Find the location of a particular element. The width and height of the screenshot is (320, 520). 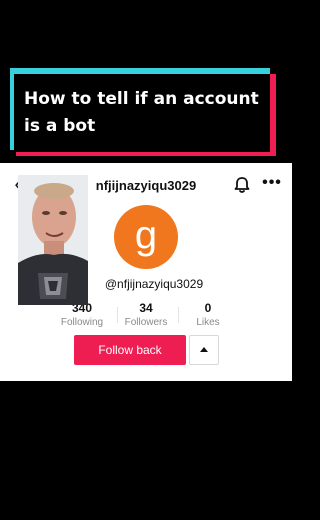

stat-followers-value: 34 is located at coordinates (146, 308).